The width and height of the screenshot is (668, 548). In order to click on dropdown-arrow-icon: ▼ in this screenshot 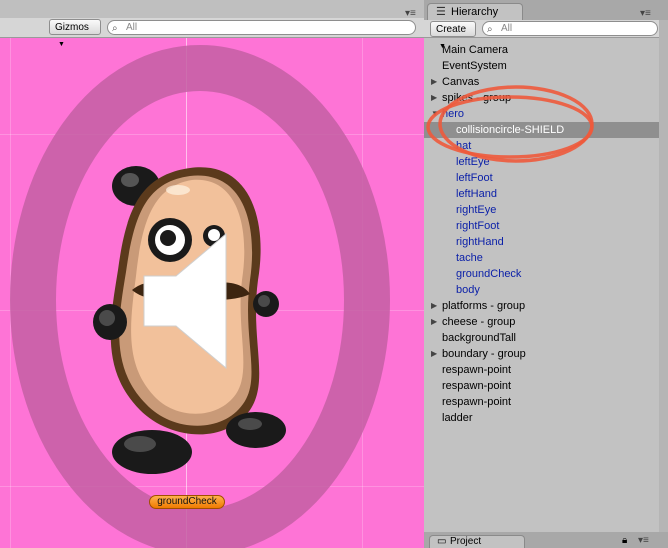, I will do `click(61, 44)`.